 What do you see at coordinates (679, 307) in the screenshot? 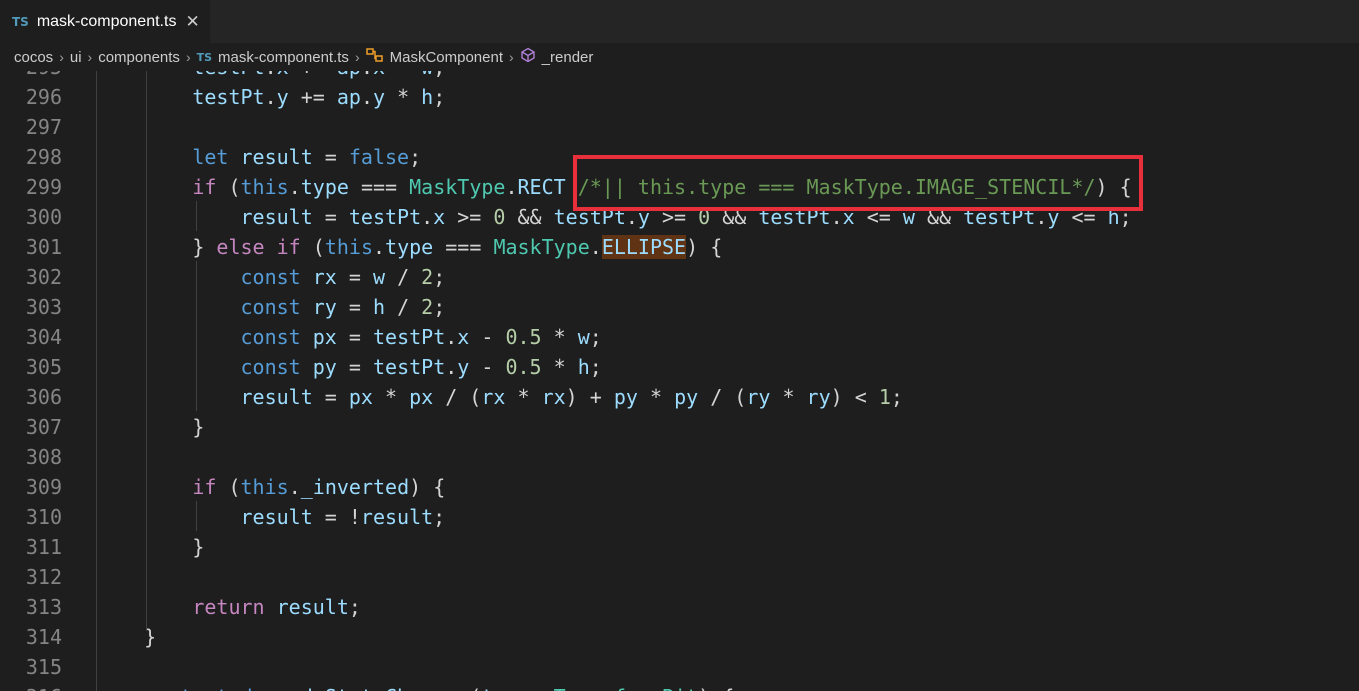
I see `code-line: 303 const ry = h / 2;` at bounding box center [679, 307].